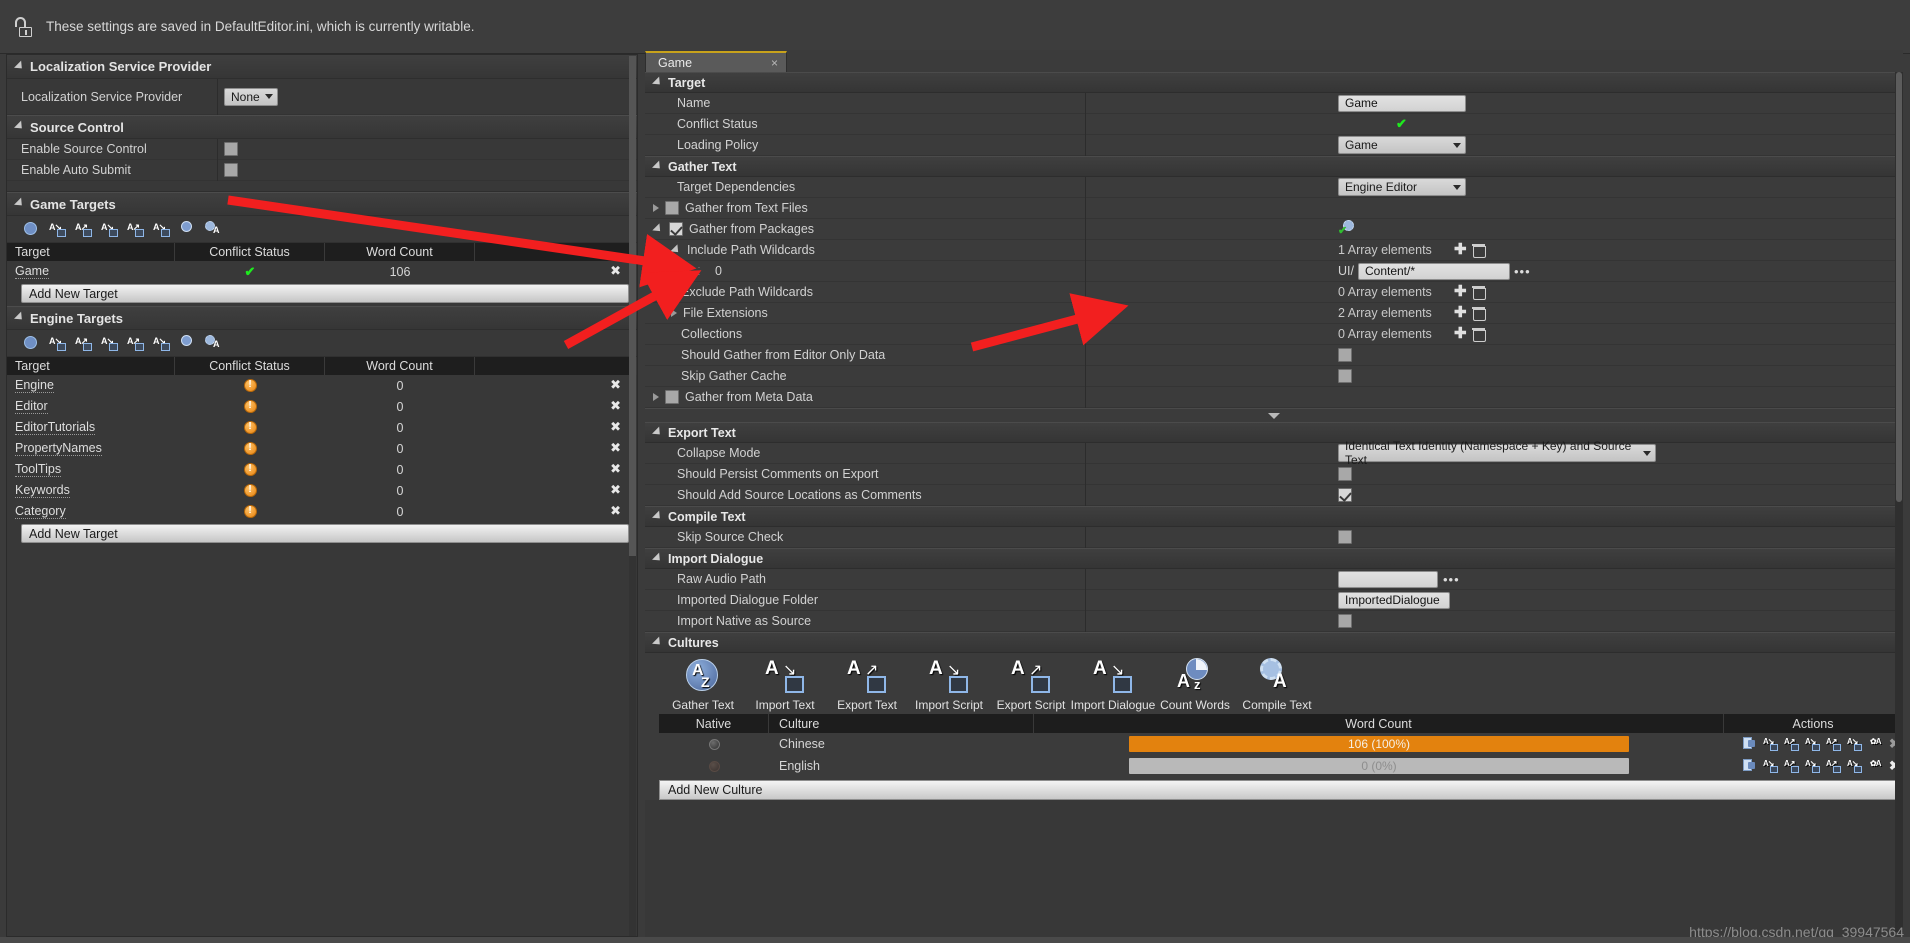 Image resolution: width=1910 pixels, height=943 pixels. What do you see at coordinates (322, 271) in the screenshot?
I see `table-row: Game ✔ 106 ✖` at bounding box center [322, 271].